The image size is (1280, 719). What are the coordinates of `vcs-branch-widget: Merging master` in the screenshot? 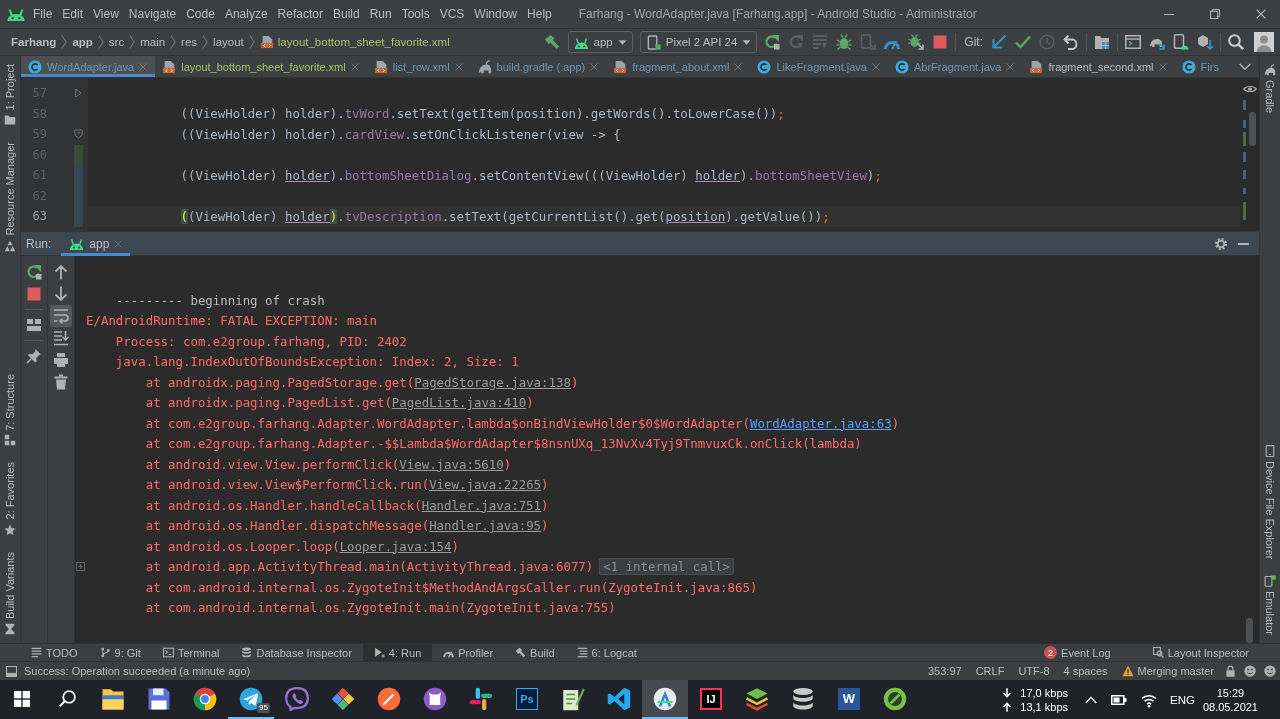 It's located at (1167, 671).